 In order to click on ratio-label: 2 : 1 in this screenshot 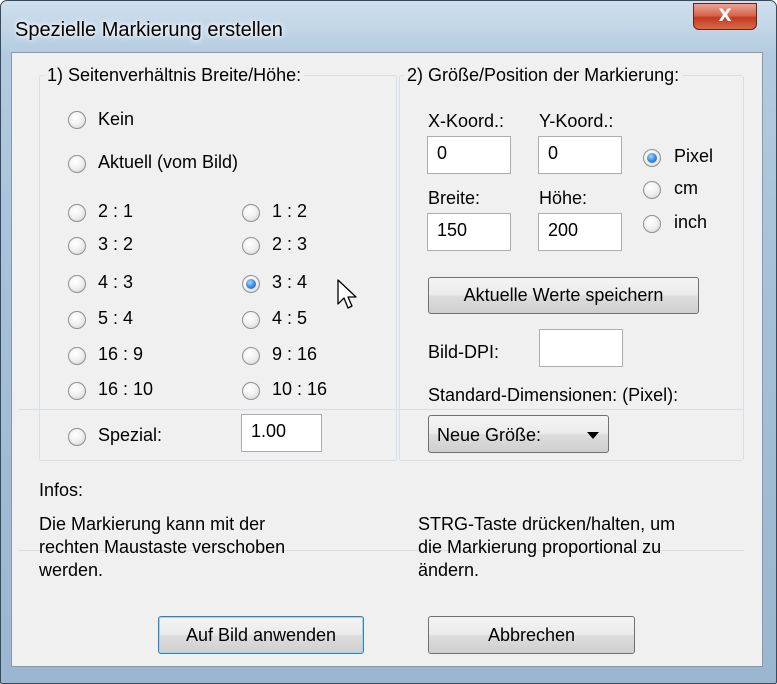, I will do `click(116, 211)`.